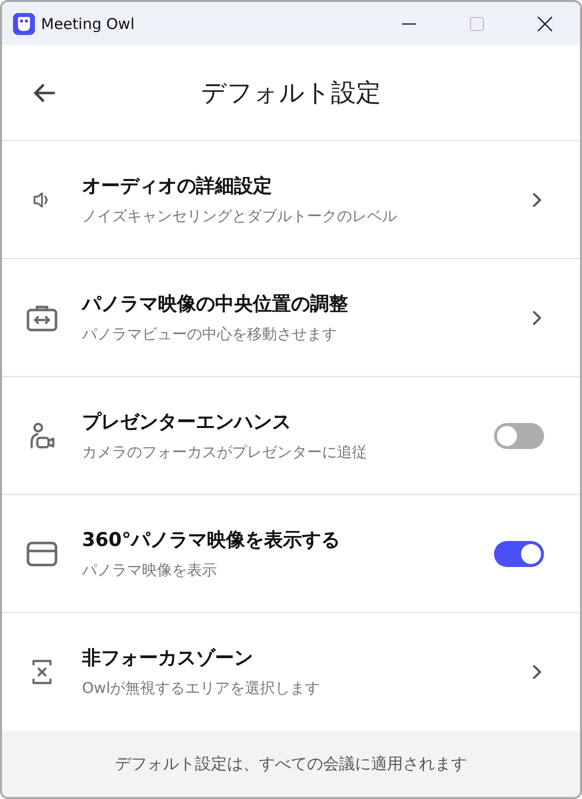  Describe the element at coordinates (211, 540) in the screenshot. I see `setting-title: 360°パノラマ映像を表示する` at that location.